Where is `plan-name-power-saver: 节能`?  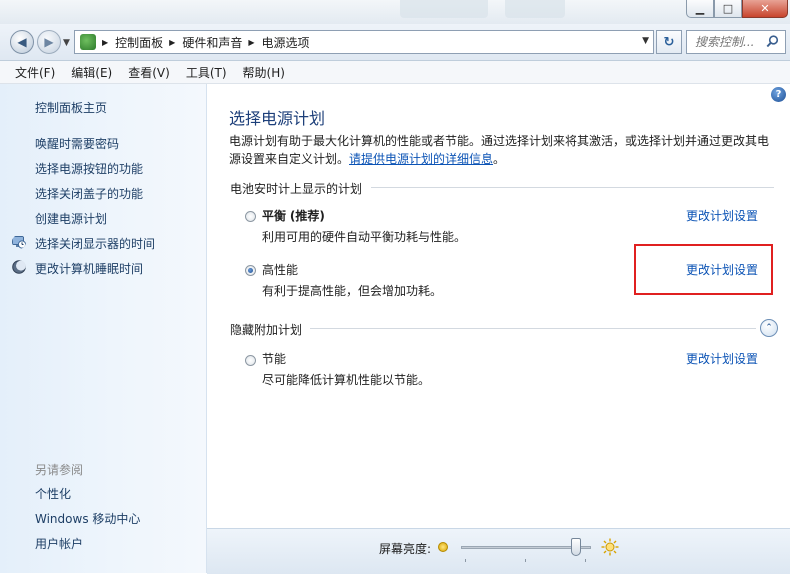 plan-name-power-saver: 节能 is located at coordinates (274, 358).